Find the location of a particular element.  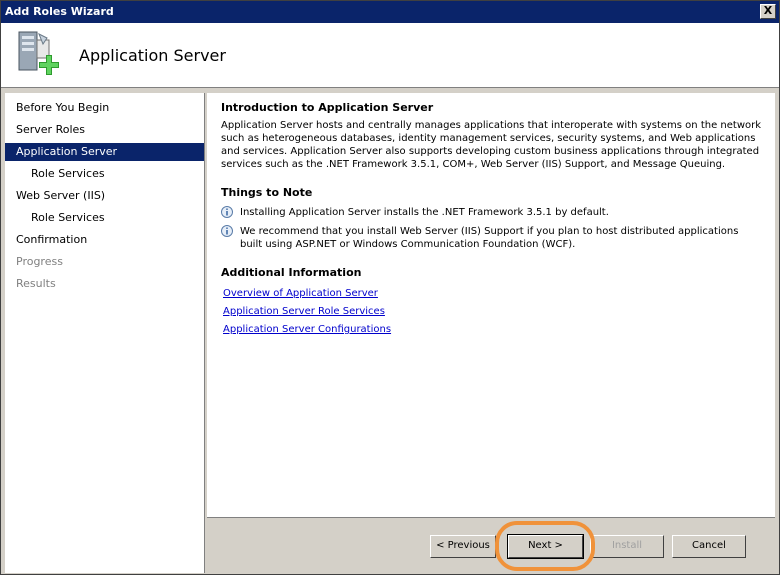

sidebar-item-application-server: Application Server is located at coordinates (104, 152).